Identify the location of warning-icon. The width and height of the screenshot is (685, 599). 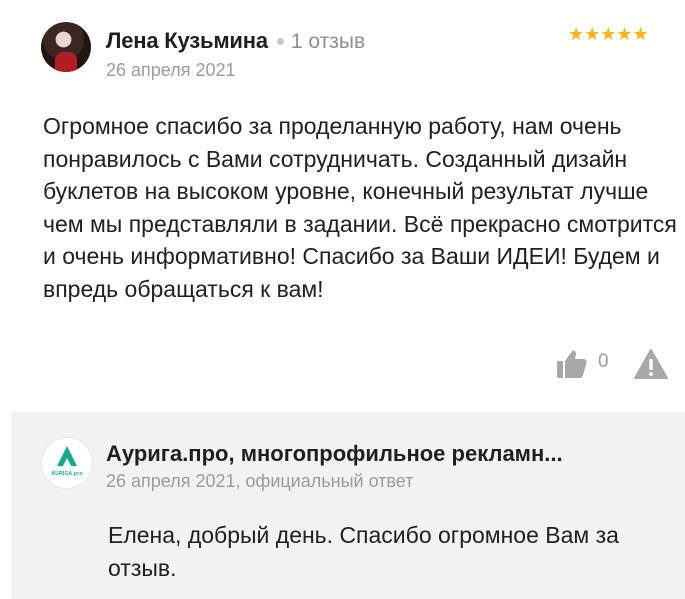
(651, 364).